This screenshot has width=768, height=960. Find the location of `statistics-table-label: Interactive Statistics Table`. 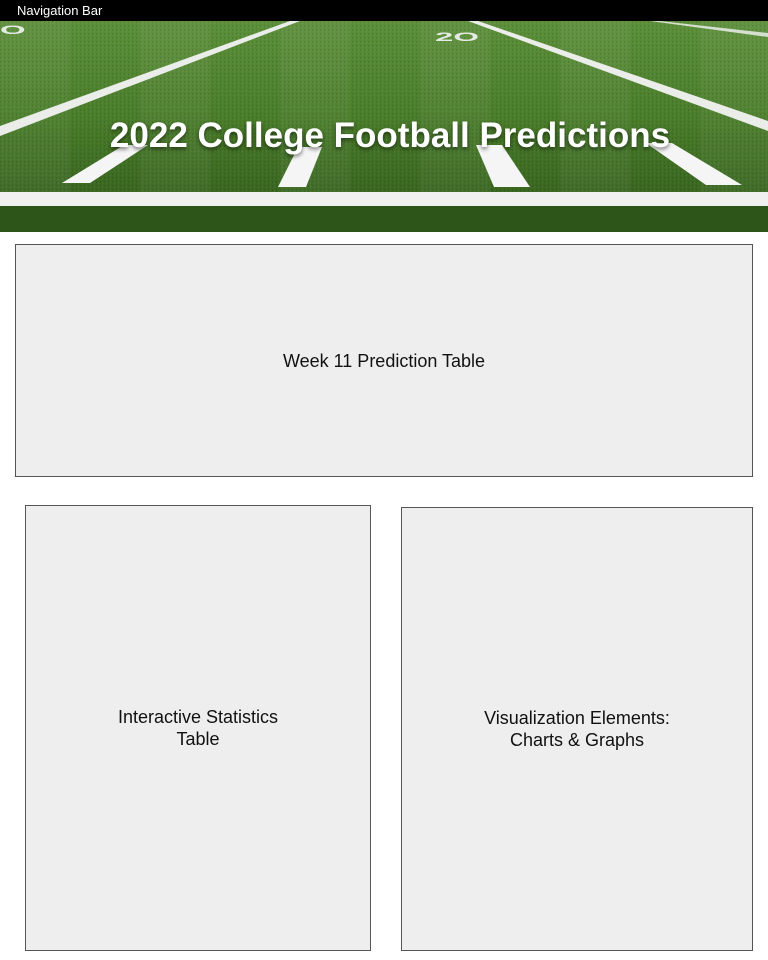

statistics-table-label: Interactive Statistics Table is located at coordinates (198, 728).